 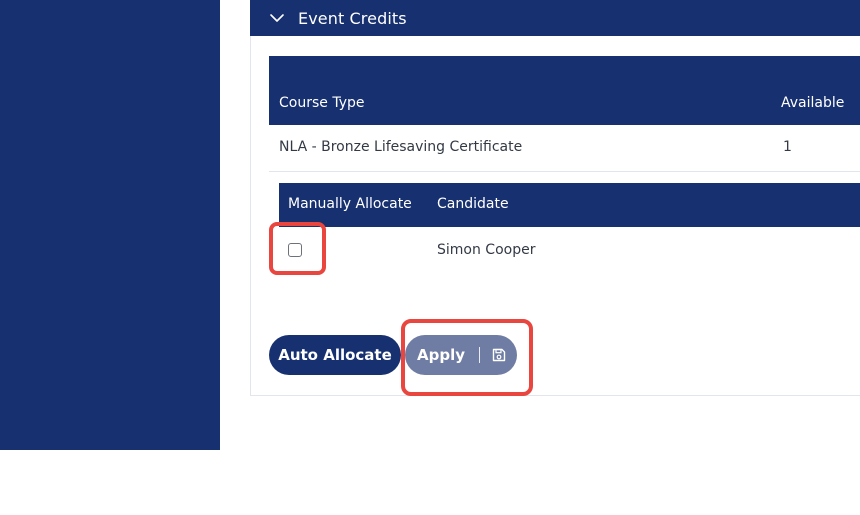 I want to click on course-type-cell: NLA - Bronze Lifesaving Certificate, so click(x=401, y=147).